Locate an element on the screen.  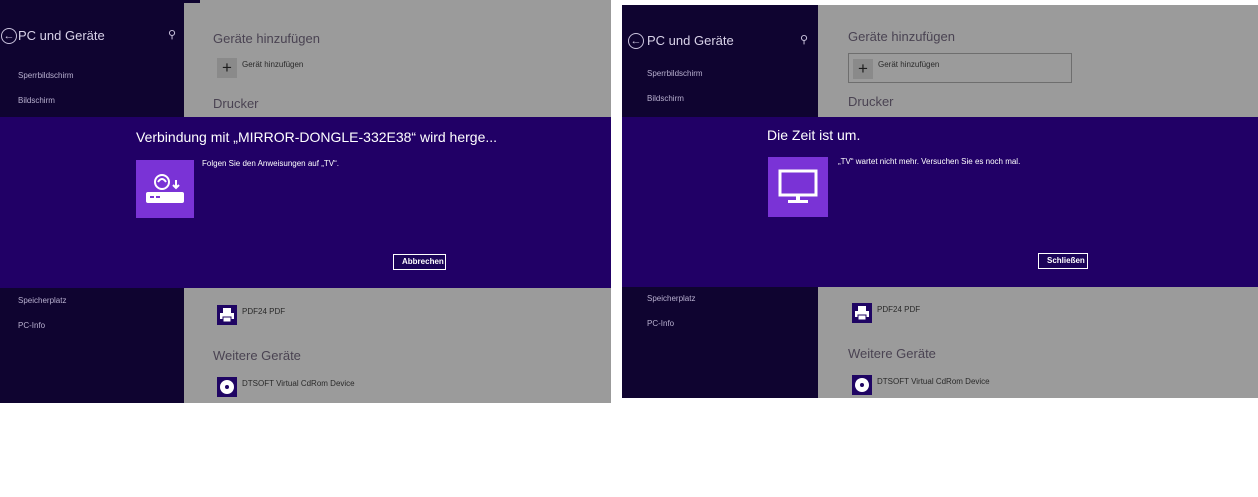
dialog-title: Die Zeit ist um. is located at coordinates (814, 135).